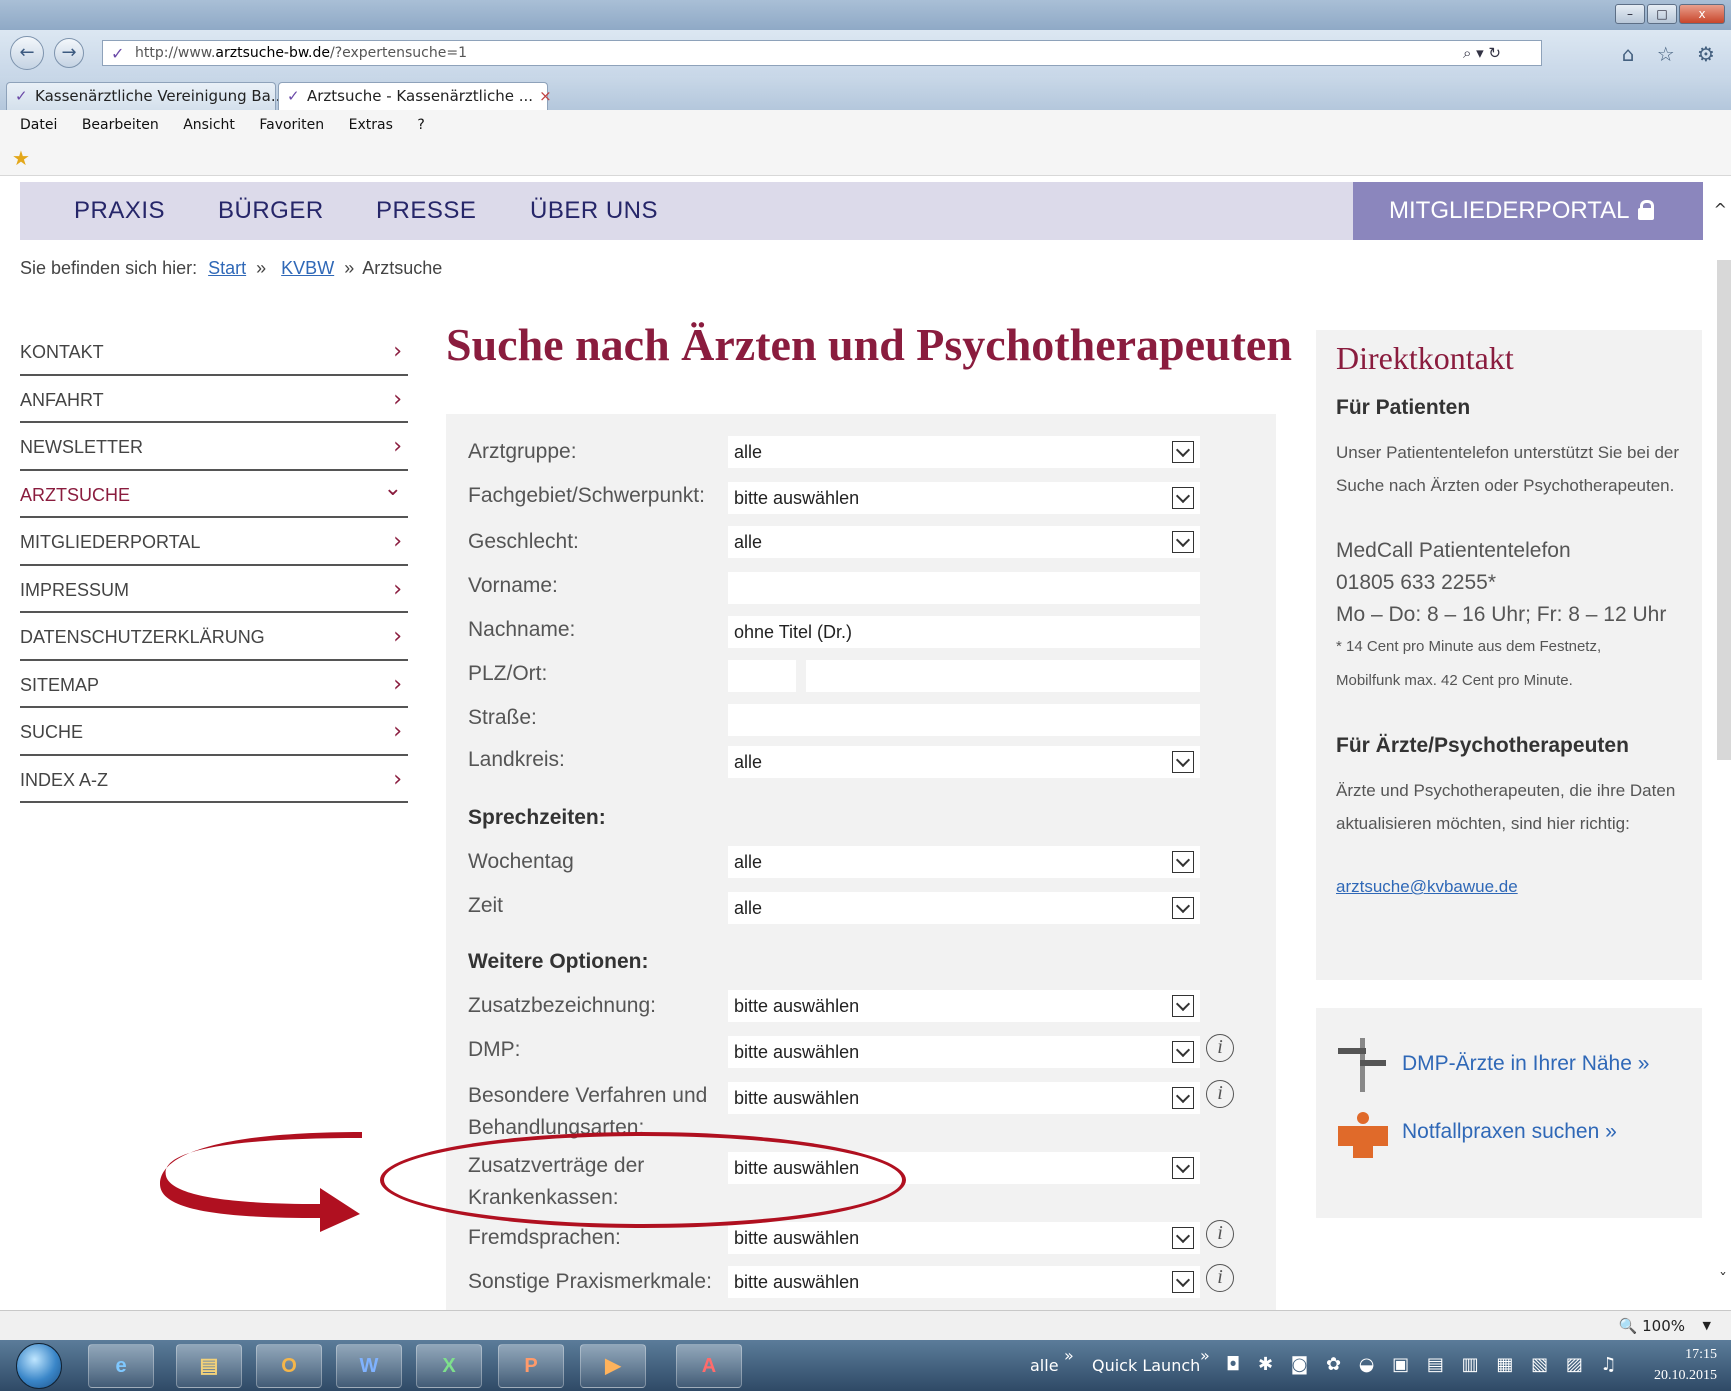 The height and width of the screenshot is (1391, 1731). What do you see at coordinates (1720, 209) in the screenshot?
I see `scroll-up-arrow: ^` at bounding box center [1720, 209].